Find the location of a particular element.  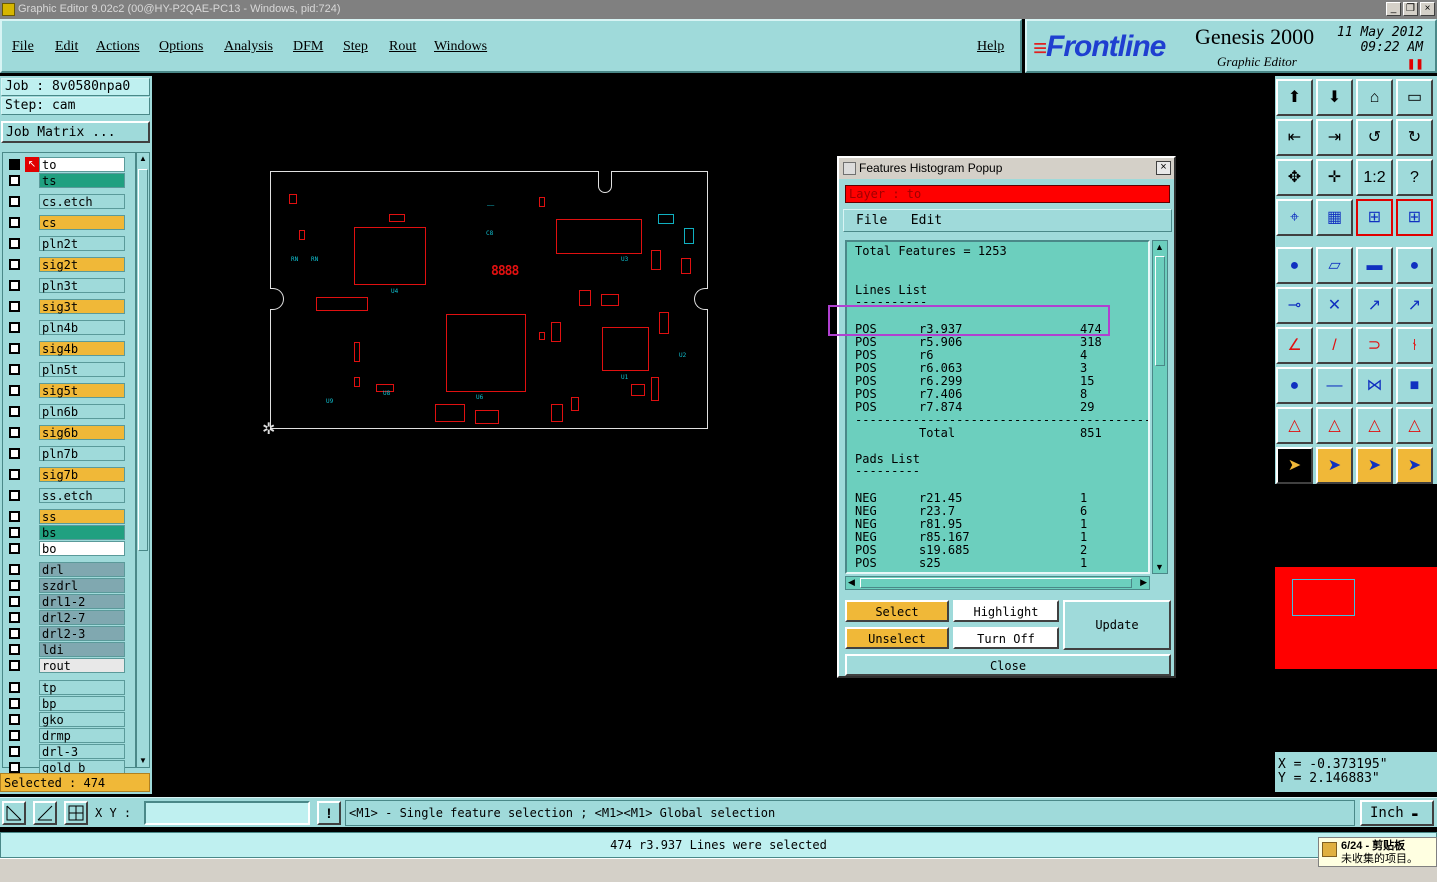

layer-row-sig5t: sig5t is located at coordinates (70, 390).